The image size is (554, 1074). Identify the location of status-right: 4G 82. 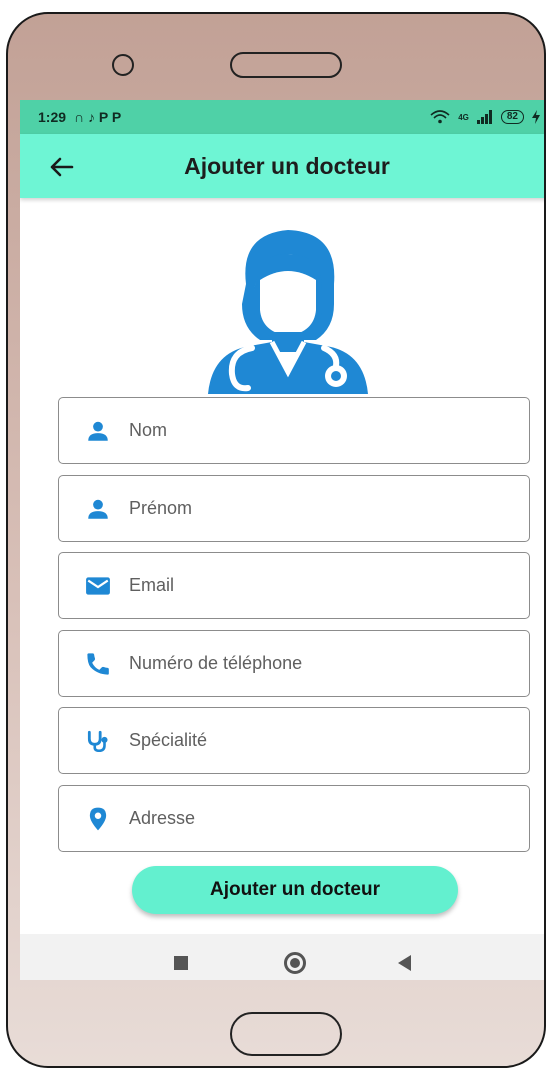
(485, 117).